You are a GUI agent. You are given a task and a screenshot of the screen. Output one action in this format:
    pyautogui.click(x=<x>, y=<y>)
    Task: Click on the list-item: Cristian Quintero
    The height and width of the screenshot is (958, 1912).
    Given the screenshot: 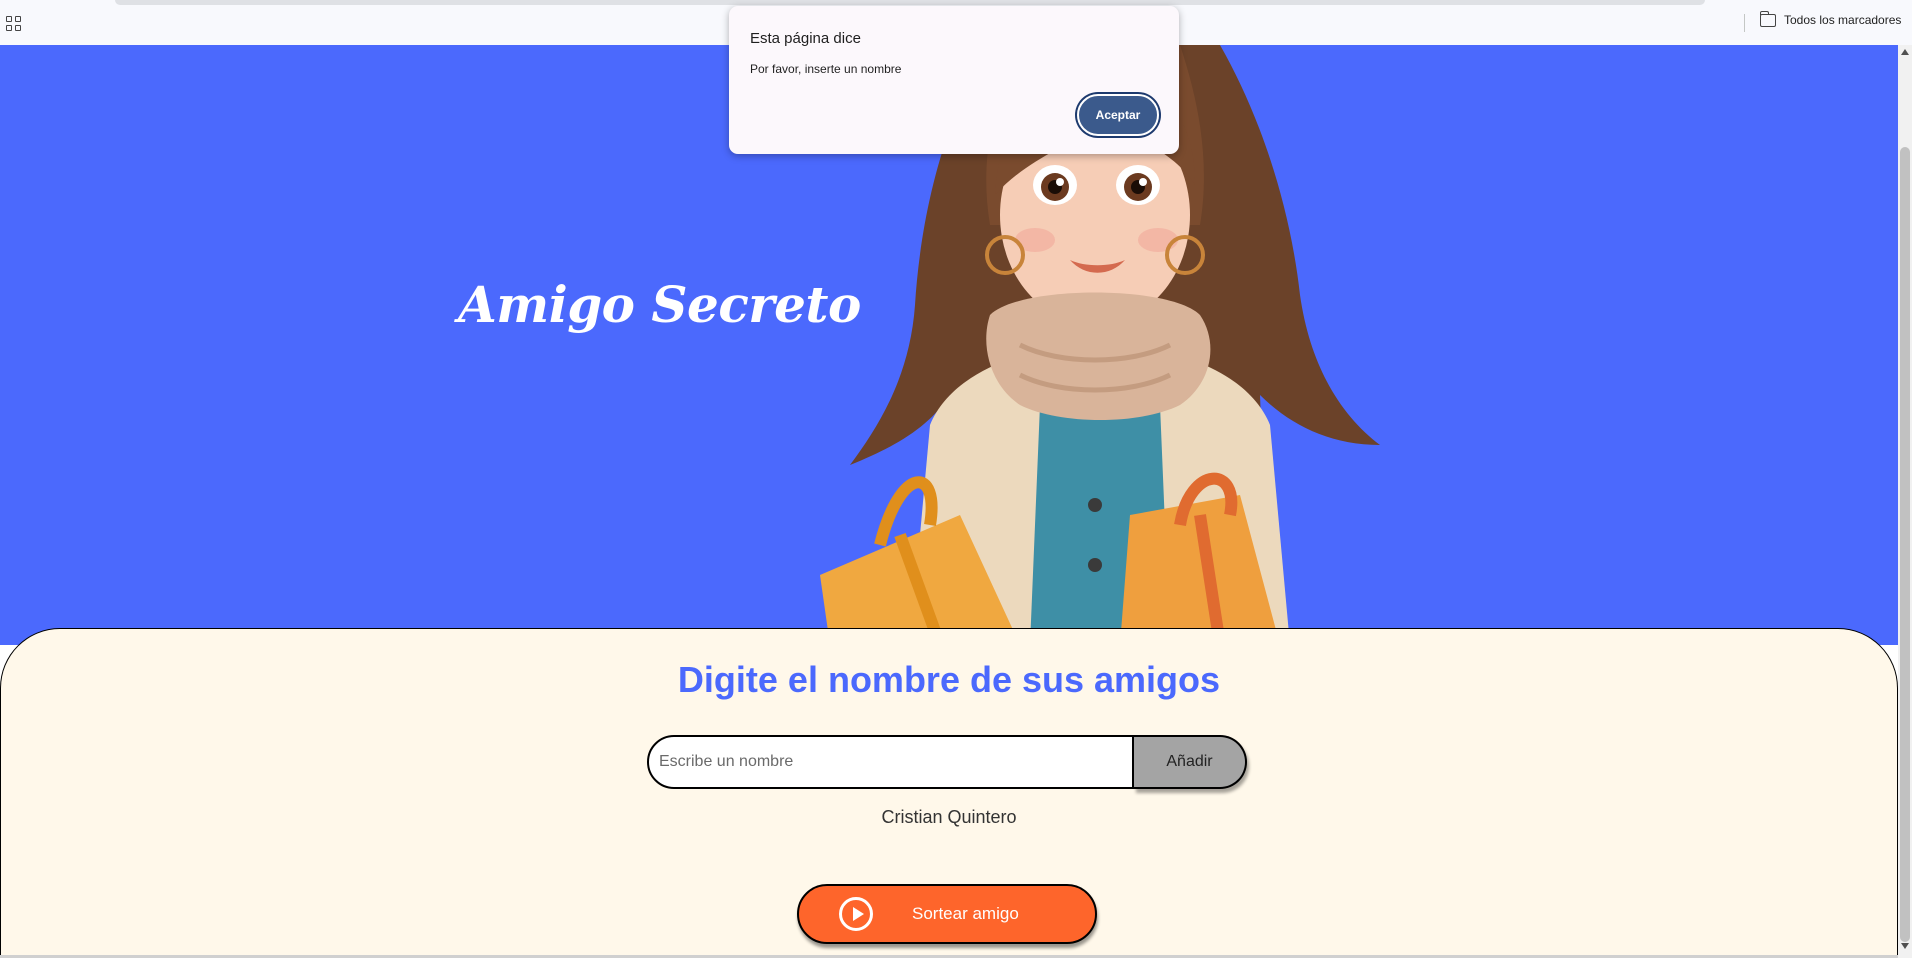 What is the action you would take?
    pyautogui.click(x=949, y=817)
    